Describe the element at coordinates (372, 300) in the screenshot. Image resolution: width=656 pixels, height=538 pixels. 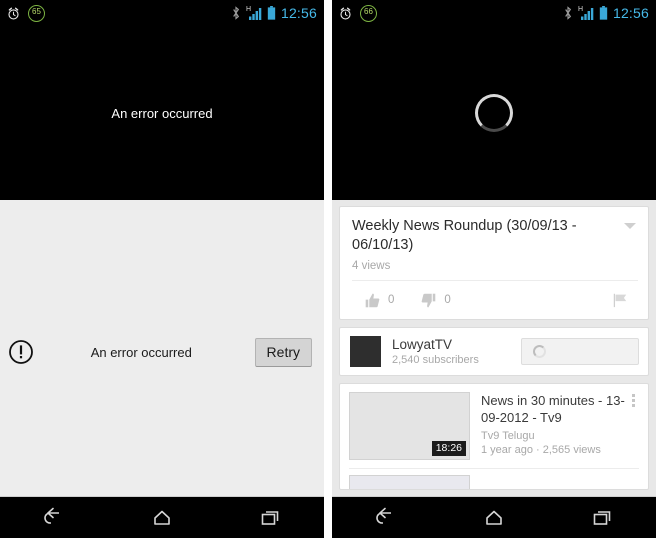
I see `thumbs-up-icon` at that location.